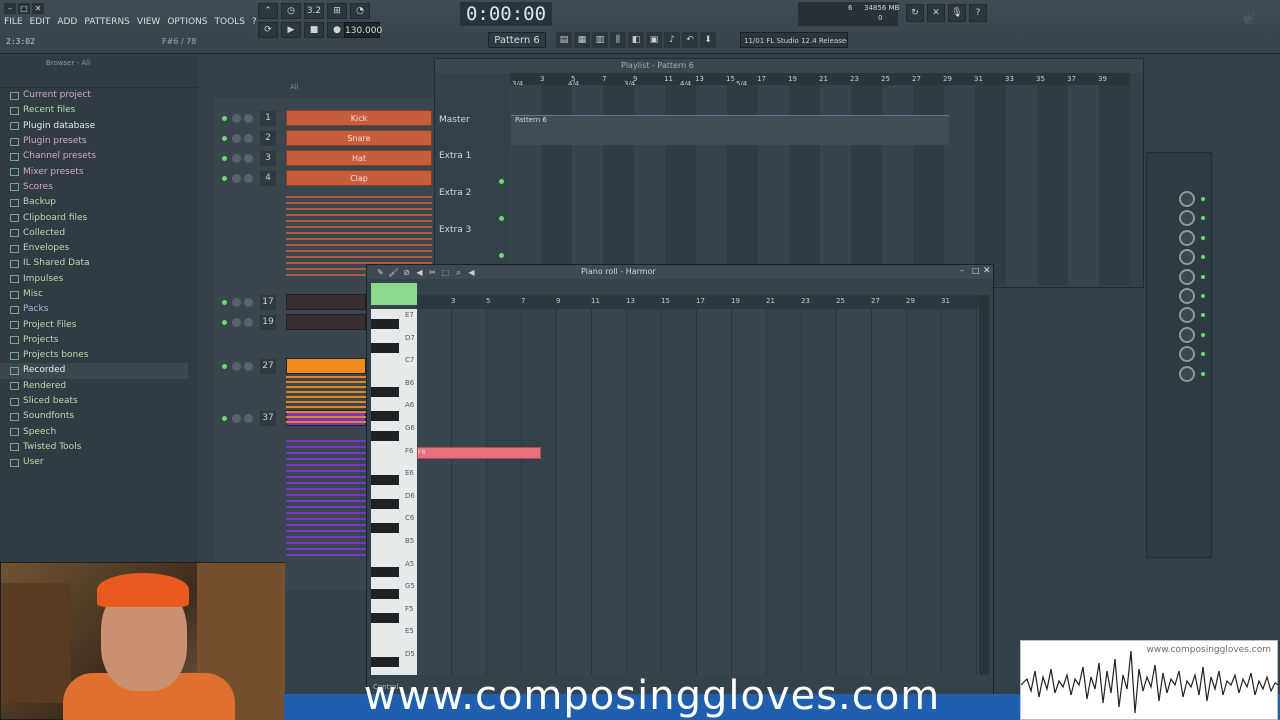  Describe the element at coordinates (600, 40) in the screenshot. I see `channel-rack-icon: ▥` at that location.